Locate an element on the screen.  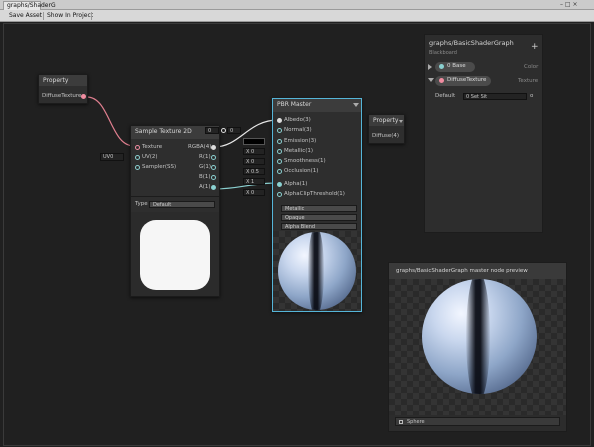
texture-port-icon is located at coordinates (441, 80).